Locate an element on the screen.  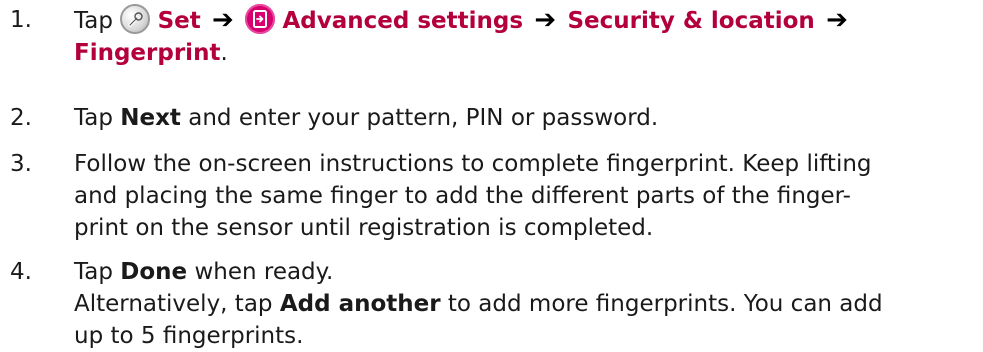
add-another-label: Add another is located at coordinates (360, 304).